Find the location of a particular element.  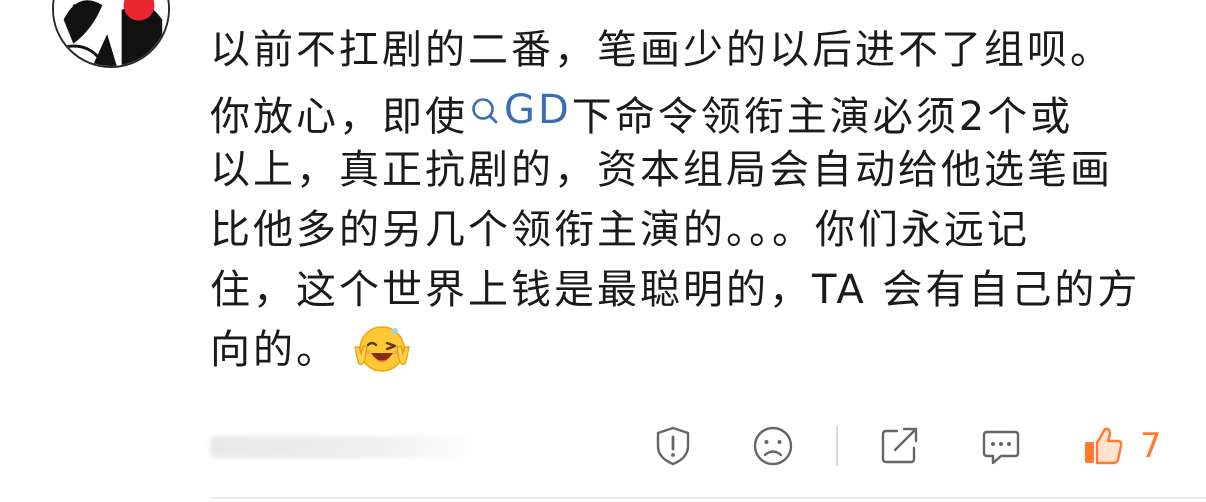

reply-button is located at coordinates (1001, 446).